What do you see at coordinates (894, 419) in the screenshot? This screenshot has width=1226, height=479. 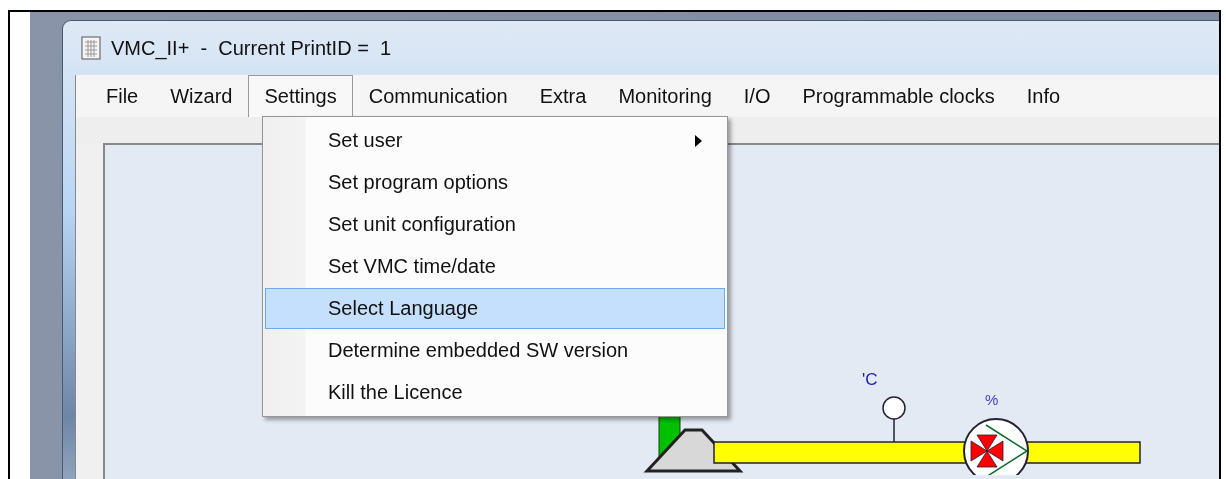 I see `sensor-icon` at bounding box center [894, 419].